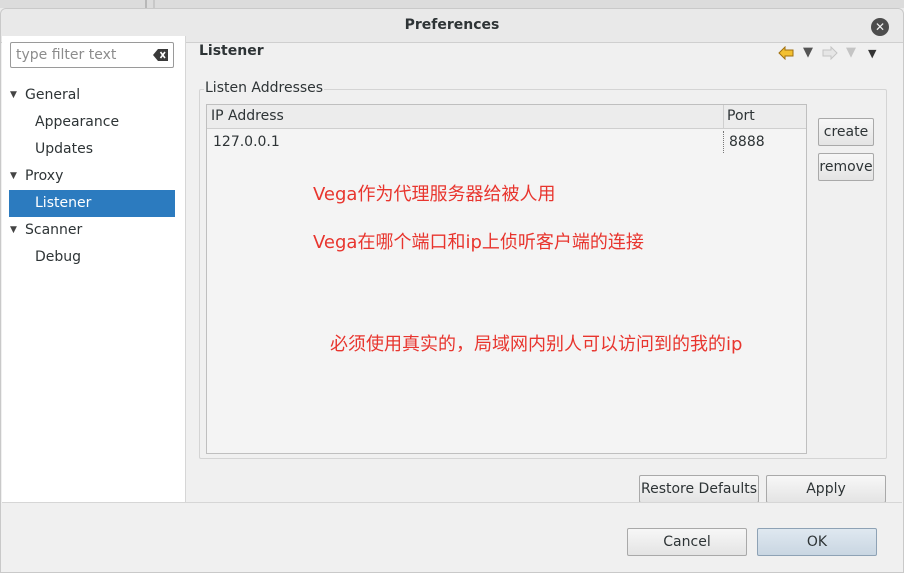 This screenshot has height=573, width=904. I want to click on tree-item-updates: Updates, so click(94, 149).